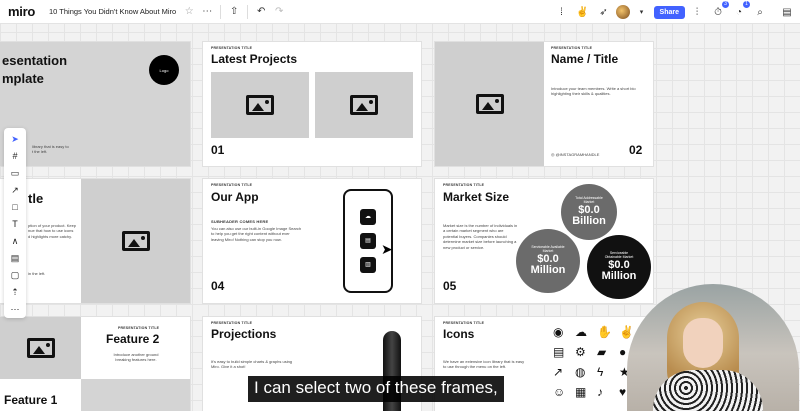 The image size is (800, 411). Describe the element at coordinates (15, 156) in the screenshot. I see `frame-tool-icon: #` at that location.